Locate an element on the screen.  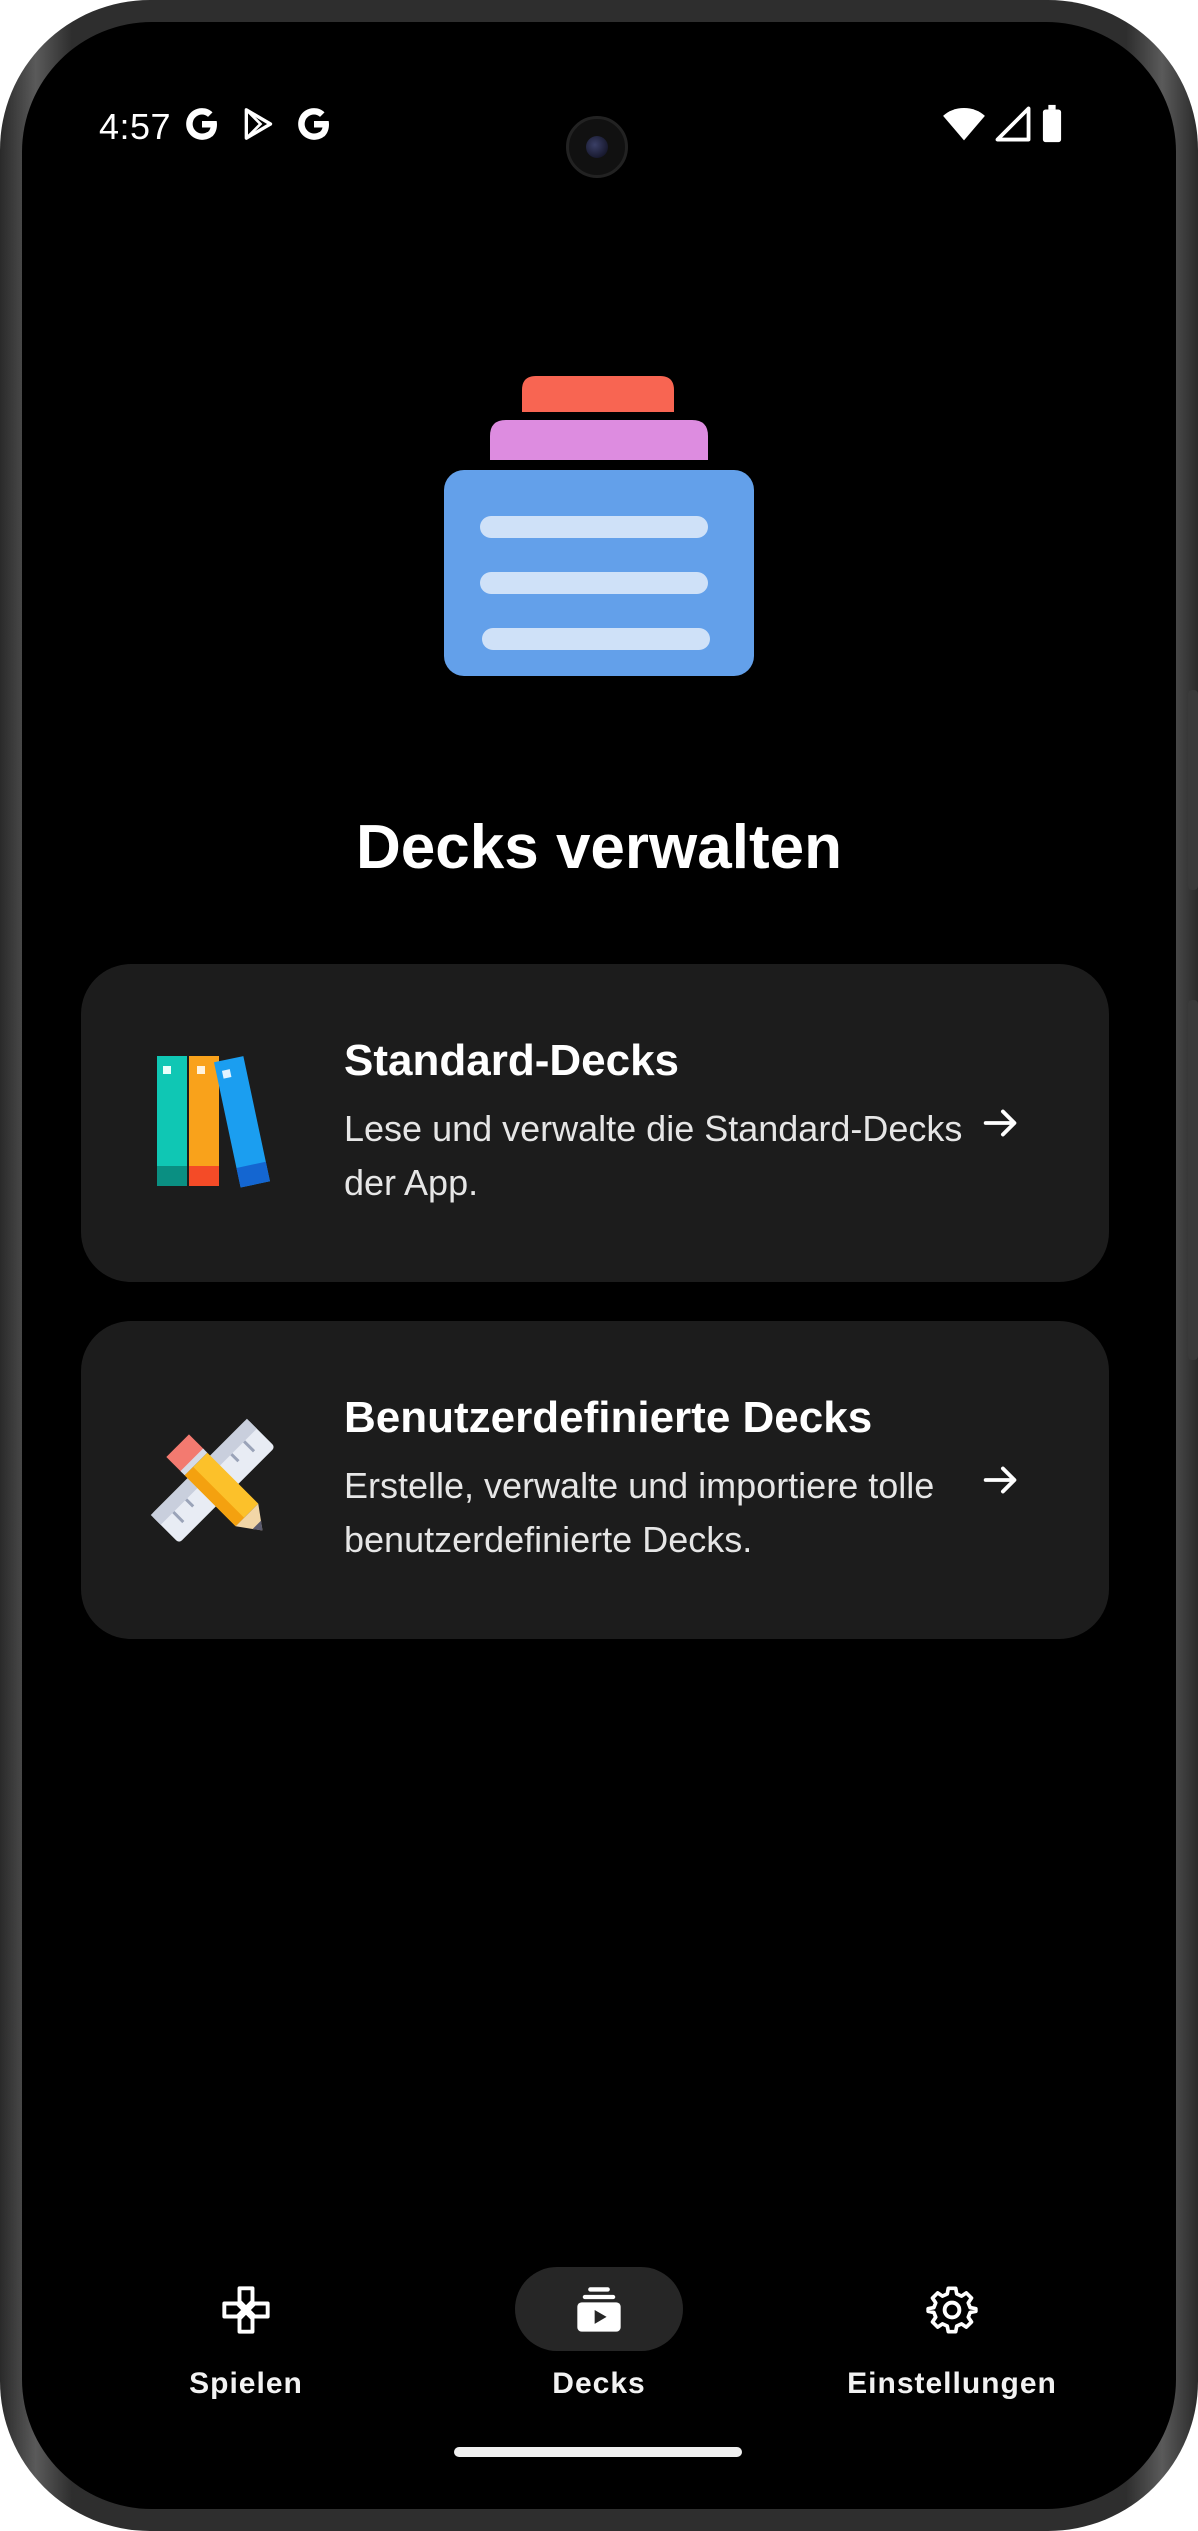
nav-label: Spielen is located at coordinates (246, 2383).